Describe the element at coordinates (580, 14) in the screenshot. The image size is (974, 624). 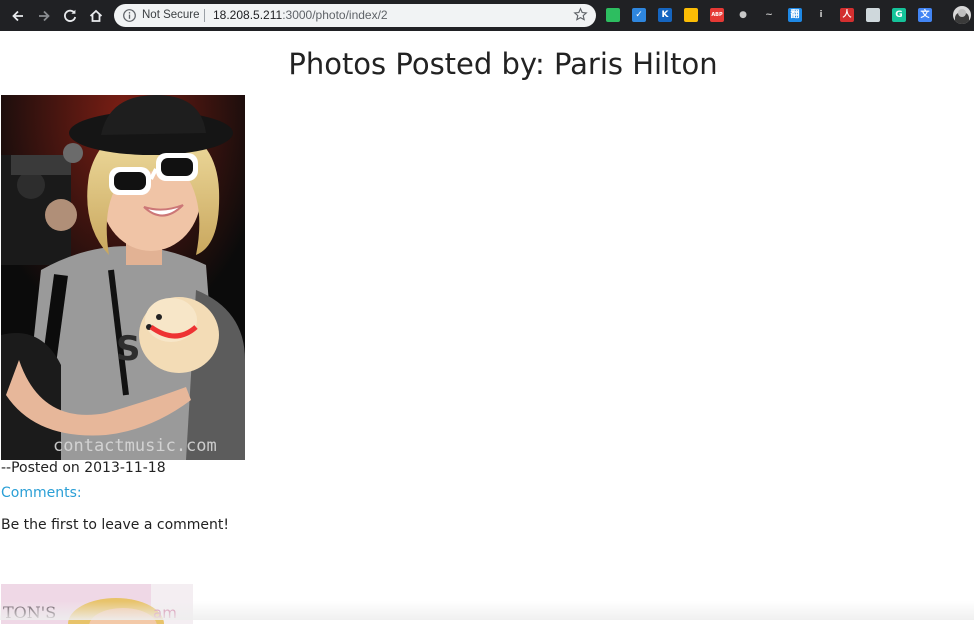
I see `bookmark-star-icon` at that location.